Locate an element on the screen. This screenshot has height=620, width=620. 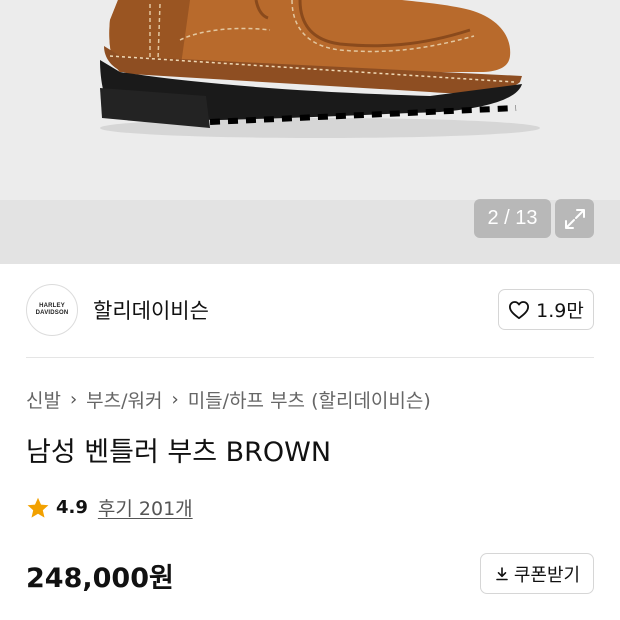
like-button: 1.9만 is located at coordinates (546, 309).